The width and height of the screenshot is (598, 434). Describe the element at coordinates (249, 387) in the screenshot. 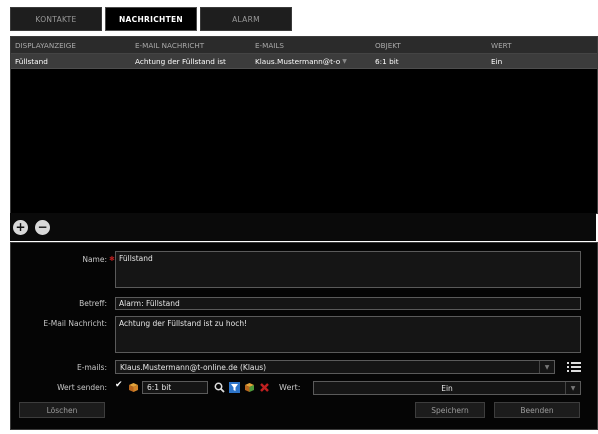

I see `object-link-icon` at that location.